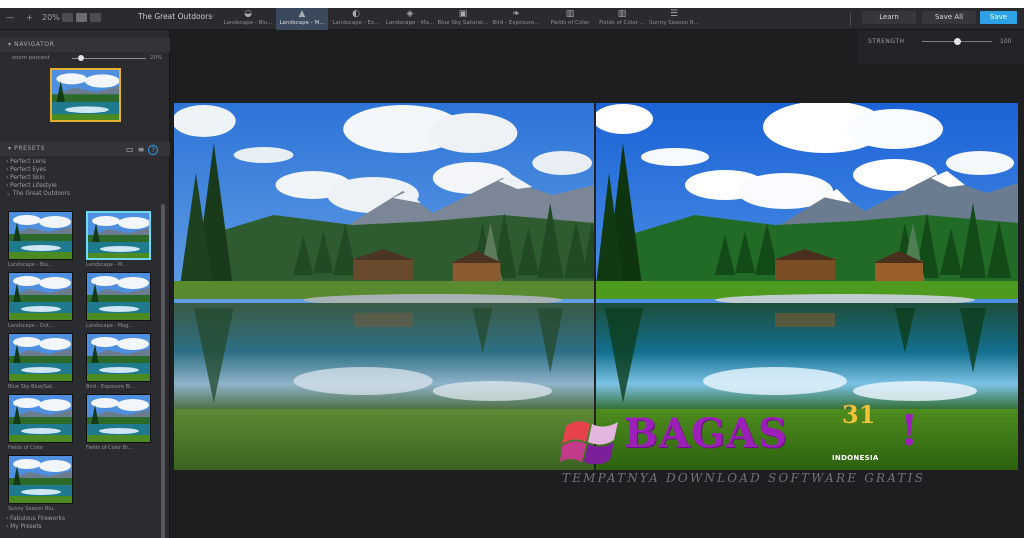 This screenshot has height=538, width=1024. I want to click on navigator-zoom-label: zoom percent, so click(31, 58).